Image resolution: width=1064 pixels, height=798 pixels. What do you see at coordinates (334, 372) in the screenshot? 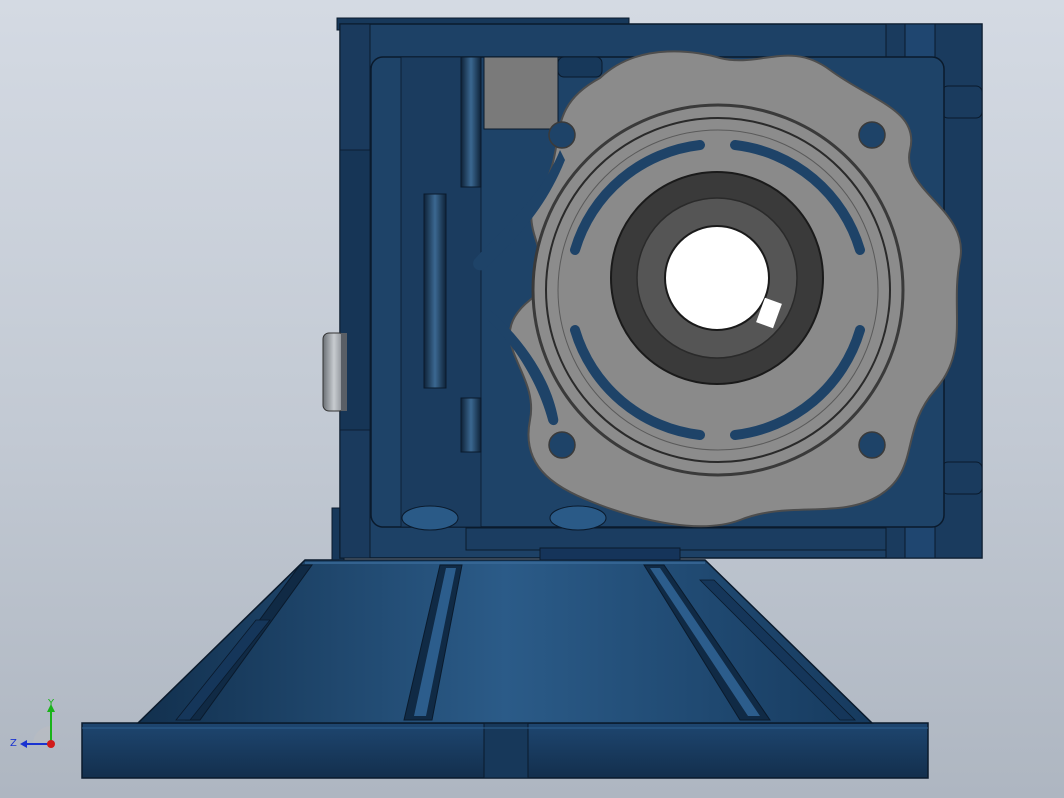
I see `input-shaft-cap` at bounding box center [334, 372].